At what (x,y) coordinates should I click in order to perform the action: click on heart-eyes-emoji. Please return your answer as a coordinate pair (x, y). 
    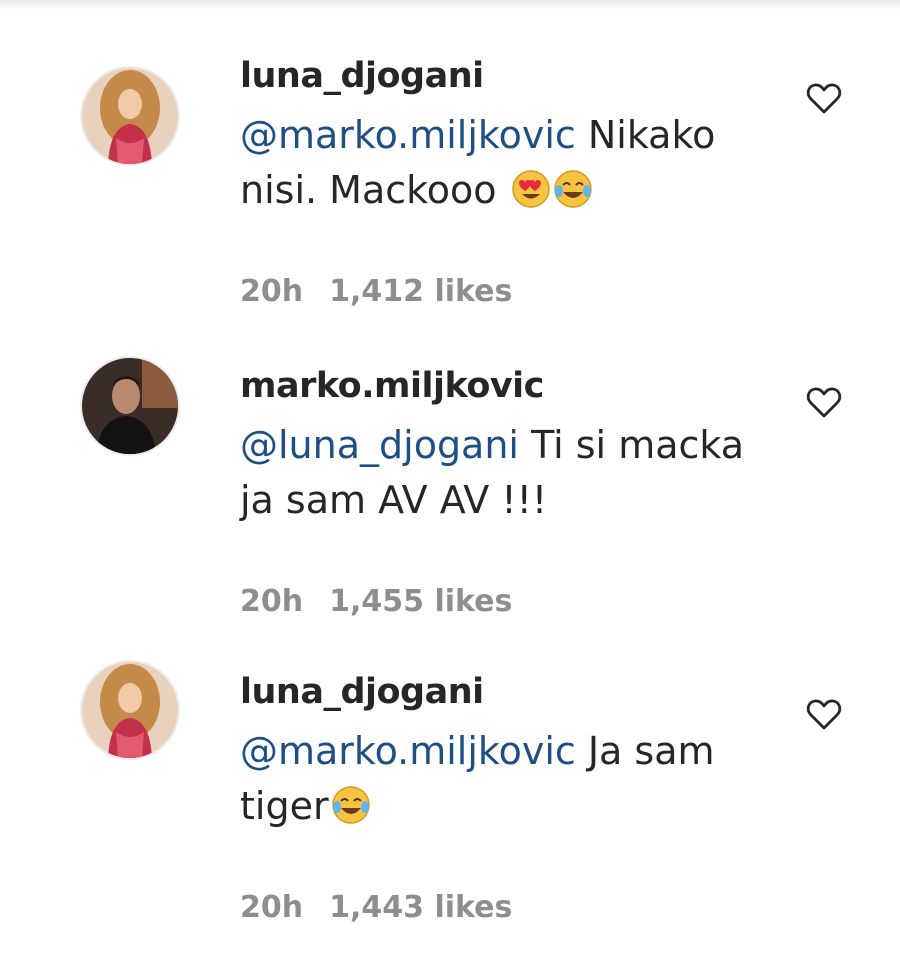
    Looking at the image, I should click on (530, 189).